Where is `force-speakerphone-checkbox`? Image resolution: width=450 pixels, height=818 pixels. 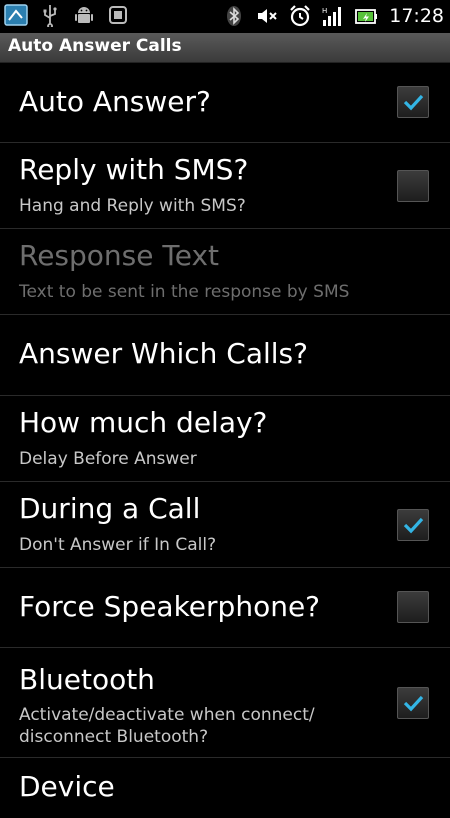
force-speakerphone-checkbox is located at coordinates (413, 607).